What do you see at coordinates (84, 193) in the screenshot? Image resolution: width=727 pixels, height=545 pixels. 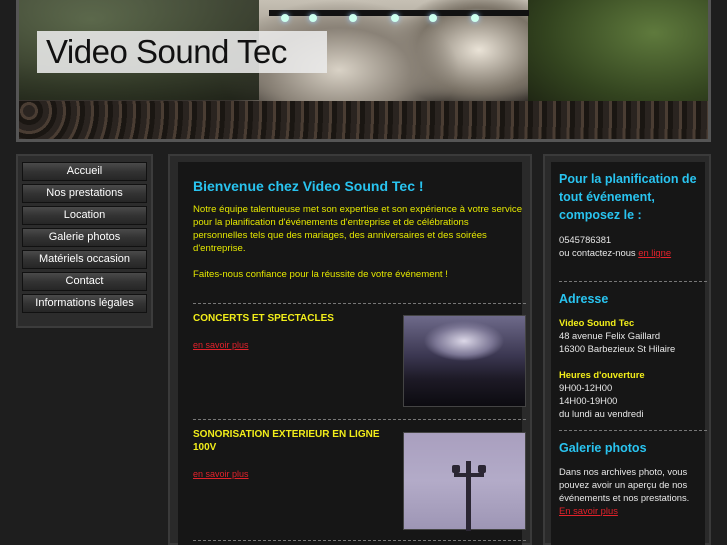 I see `nav-item-prestations: Nos prestations` at bounding box center [84, 193].